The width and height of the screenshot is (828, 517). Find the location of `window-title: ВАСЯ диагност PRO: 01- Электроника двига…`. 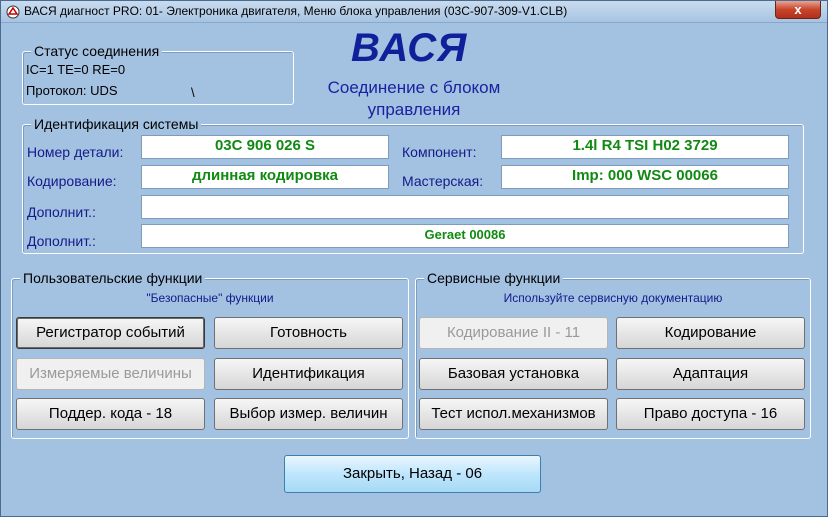

window-title: ВАСЯ диагност PRO: 01- Электроника двига… is located at coordinates (296, 11).